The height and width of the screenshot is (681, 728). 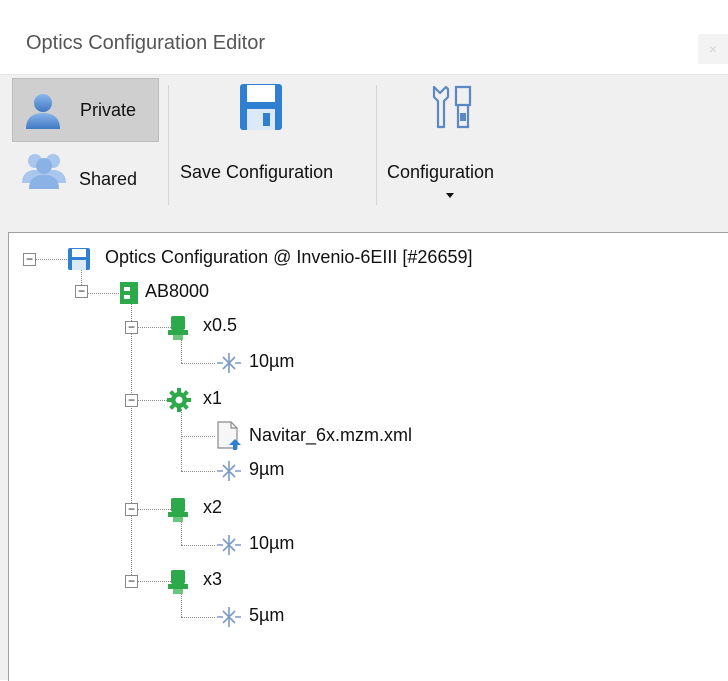 I want to click on tree-node-label: x2, so click(x=213, y=507).